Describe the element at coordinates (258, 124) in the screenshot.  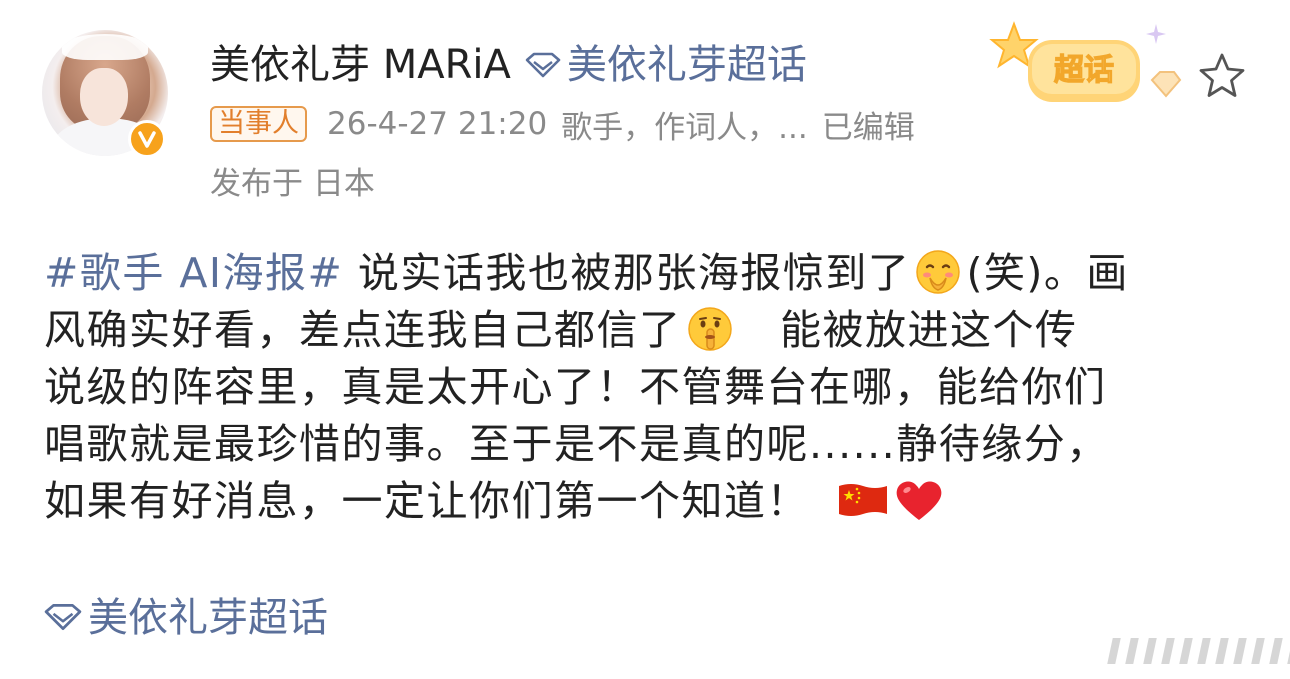
I see `role-badge: 当事人` at that location.